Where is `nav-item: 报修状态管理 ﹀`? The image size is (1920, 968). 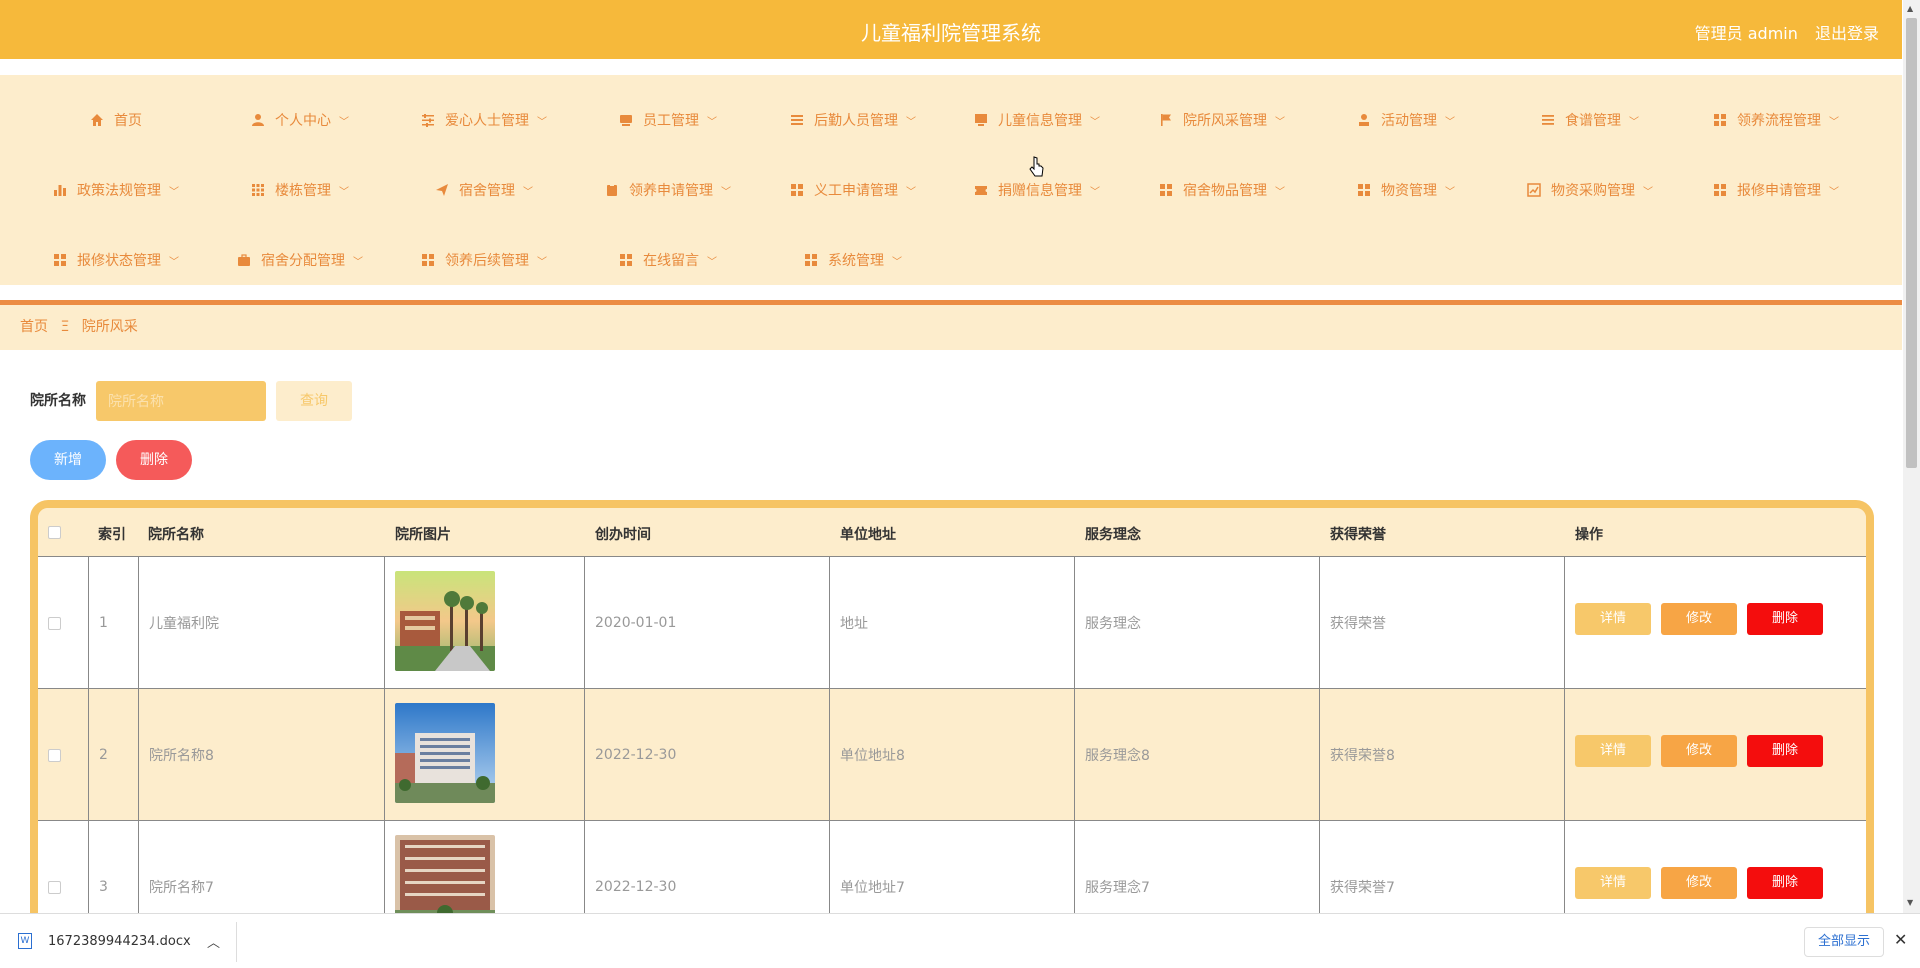 nav-item: 报修状态管理 ﹀ is located at coordinates (116, 260).